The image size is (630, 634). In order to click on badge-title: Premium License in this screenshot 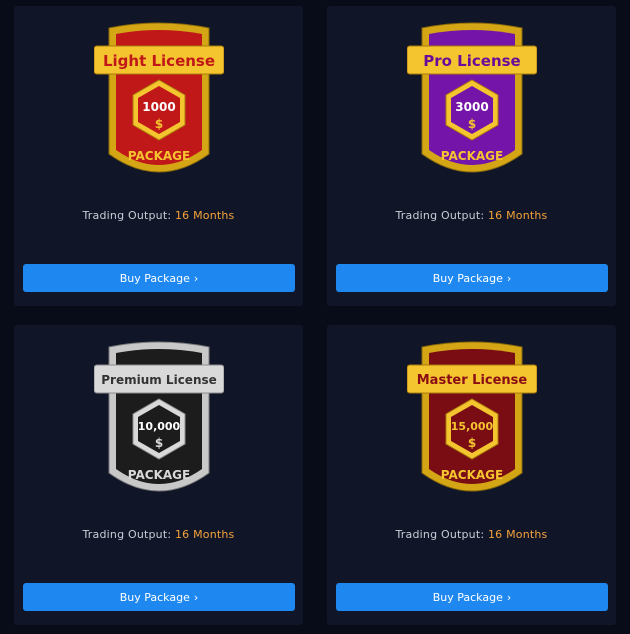, I will do `click(159, 380)`.